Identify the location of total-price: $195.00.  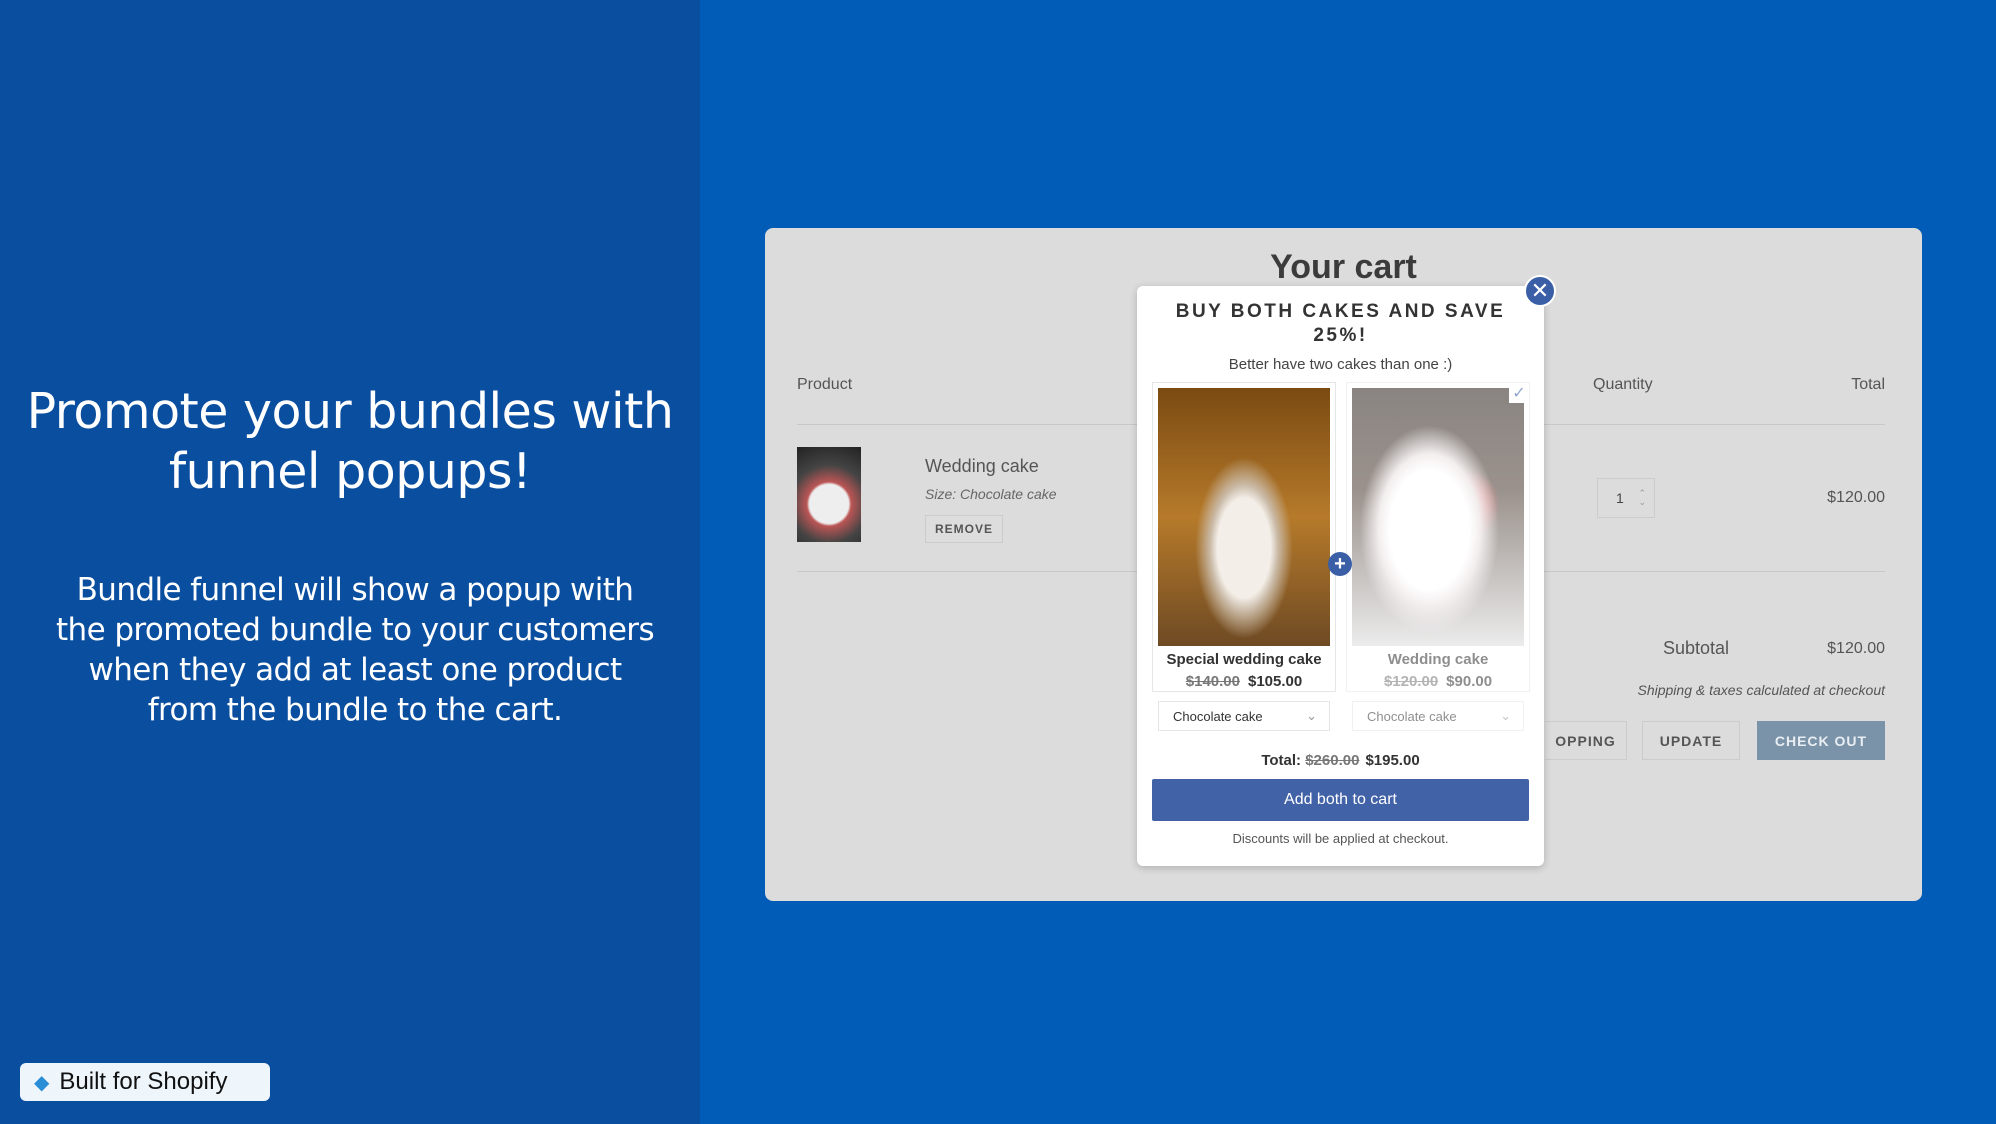
(1392, 760).